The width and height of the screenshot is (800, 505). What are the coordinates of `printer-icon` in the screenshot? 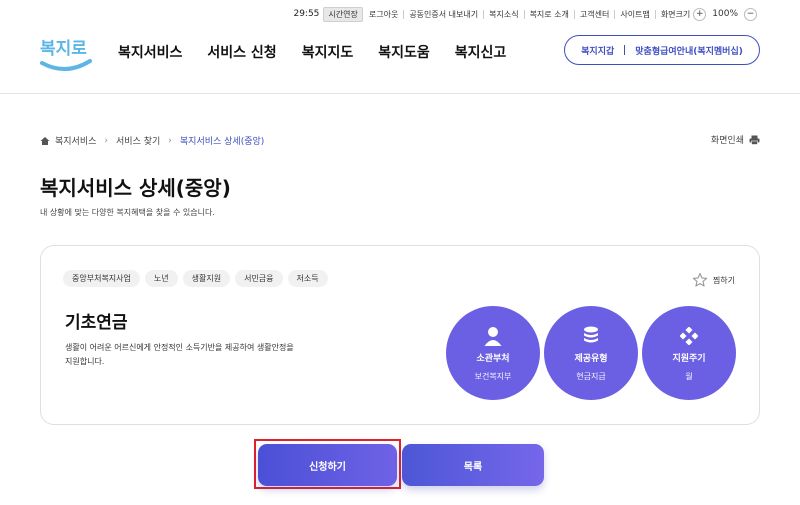 It's located at (754, 140).